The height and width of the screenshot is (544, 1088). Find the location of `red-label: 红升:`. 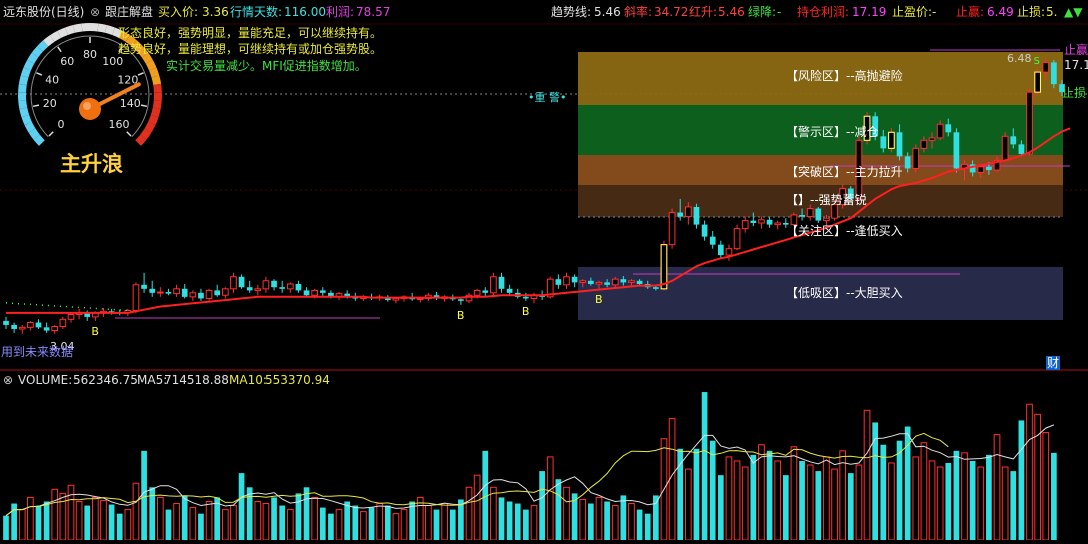

red-label: 红升: is located at coordinates (703, 12).